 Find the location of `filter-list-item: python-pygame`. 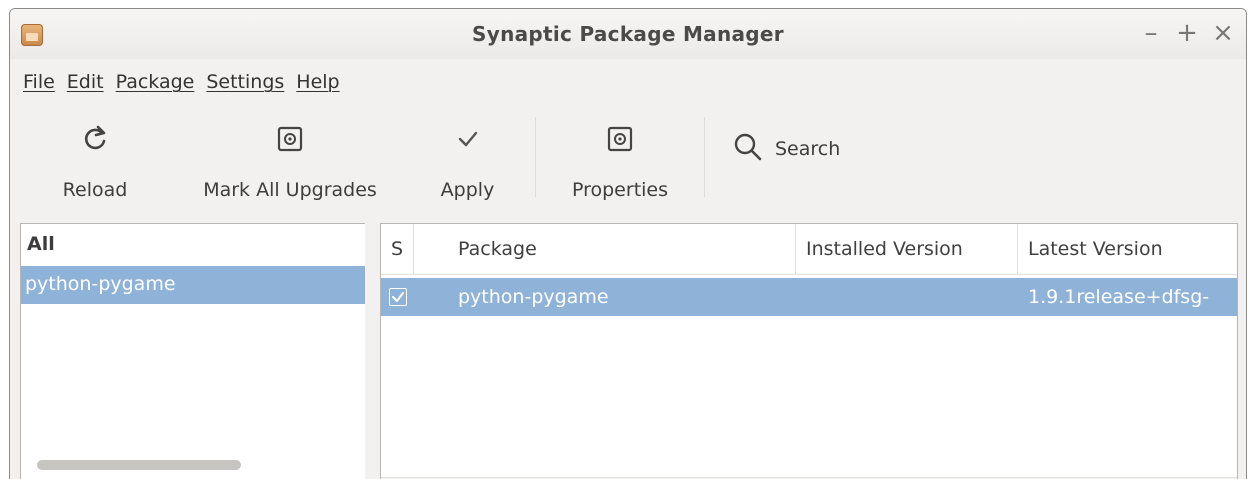

filter-list-item: python-pygame is located at coordinates (193, 285).